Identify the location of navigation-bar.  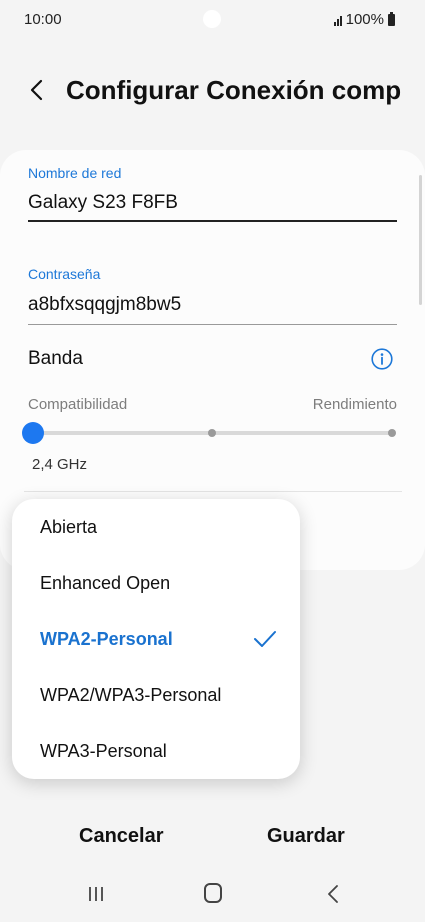
(212, 896).